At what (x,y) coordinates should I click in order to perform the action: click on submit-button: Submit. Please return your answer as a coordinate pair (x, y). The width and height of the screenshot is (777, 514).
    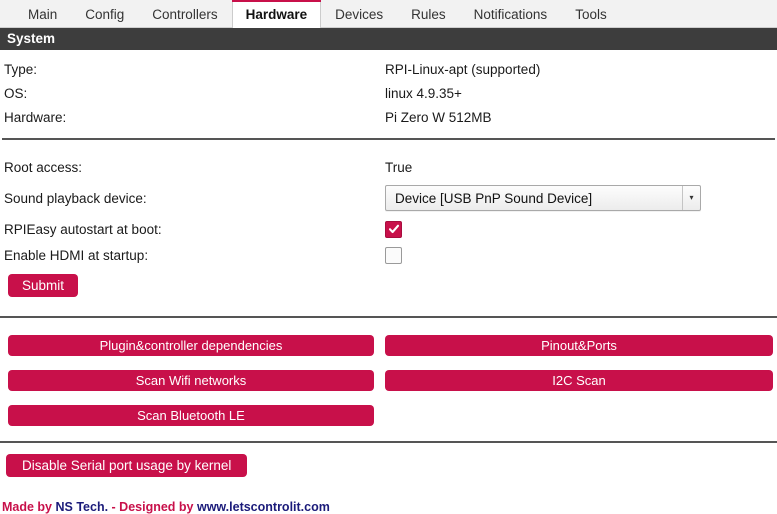
    Looking at the image, I should click on (43, 285).